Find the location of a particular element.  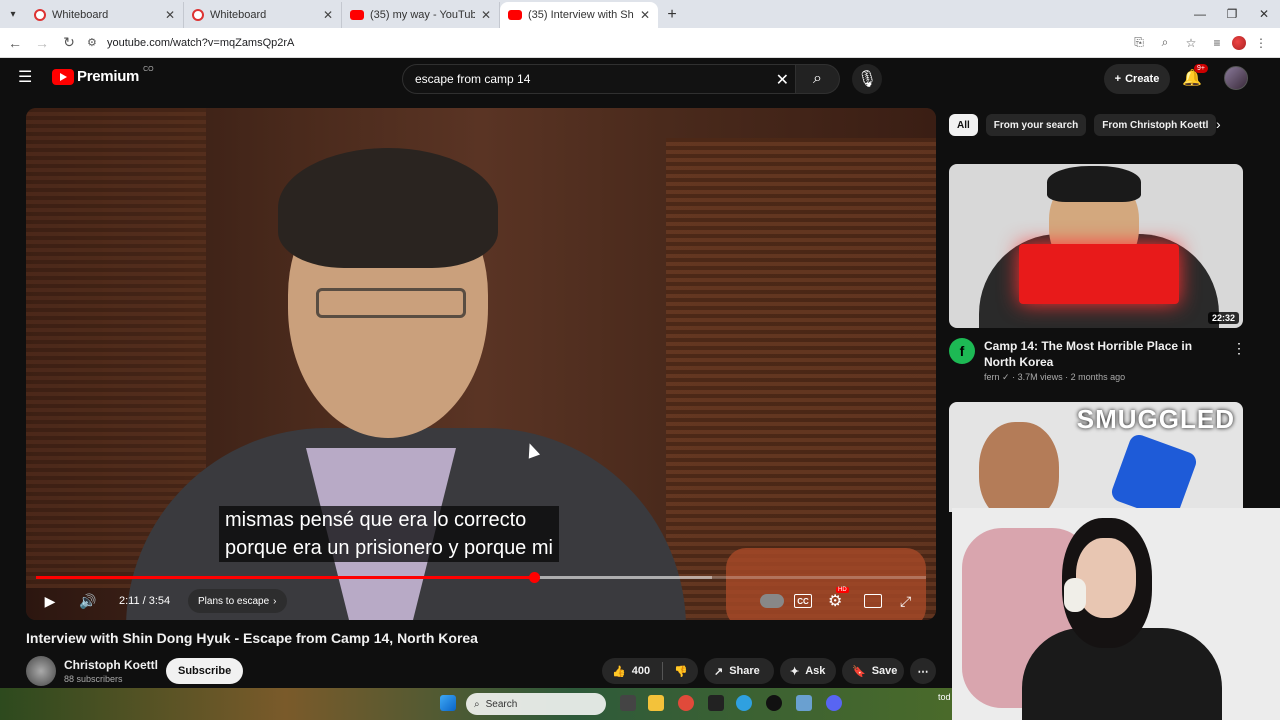

browser-tab: (35) my way - YouTube ✕ is located at coordinates (421, 15).